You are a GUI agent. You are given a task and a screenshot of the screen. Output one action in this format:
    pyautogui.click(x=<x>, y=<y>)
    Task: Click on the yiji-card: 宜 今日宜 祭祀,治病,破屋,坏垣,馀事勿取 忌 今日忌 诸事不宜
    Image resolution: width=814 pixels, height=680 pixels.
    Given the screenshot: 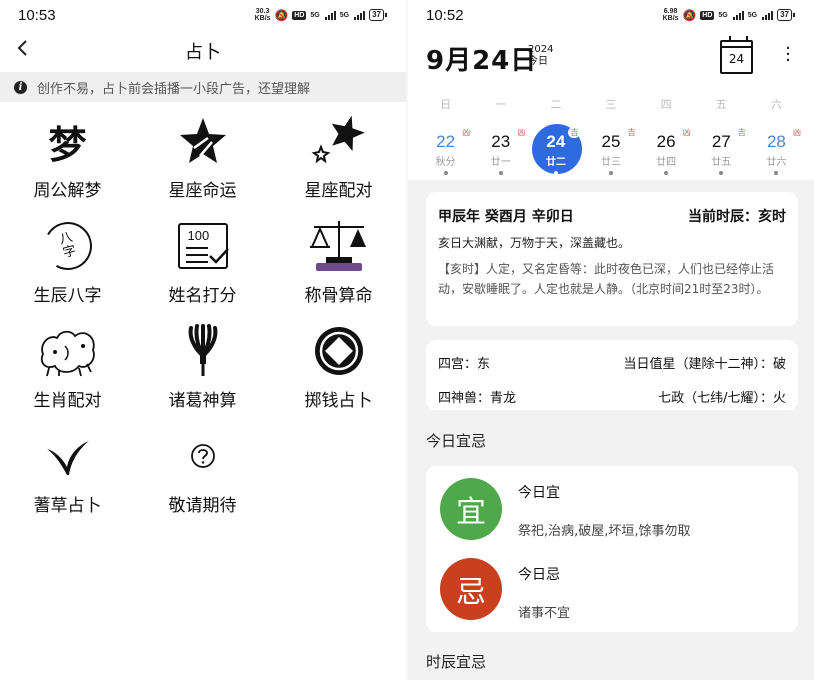 What is the action you would take?
    pyautogui.click(x=612, y=549)
    